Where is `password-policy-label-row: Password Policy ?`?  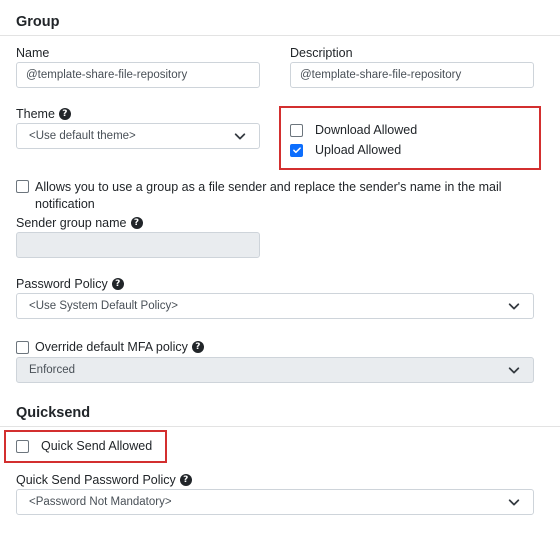
password-policy-label-row: Password Policy ? is located at coordinates (70, 284).